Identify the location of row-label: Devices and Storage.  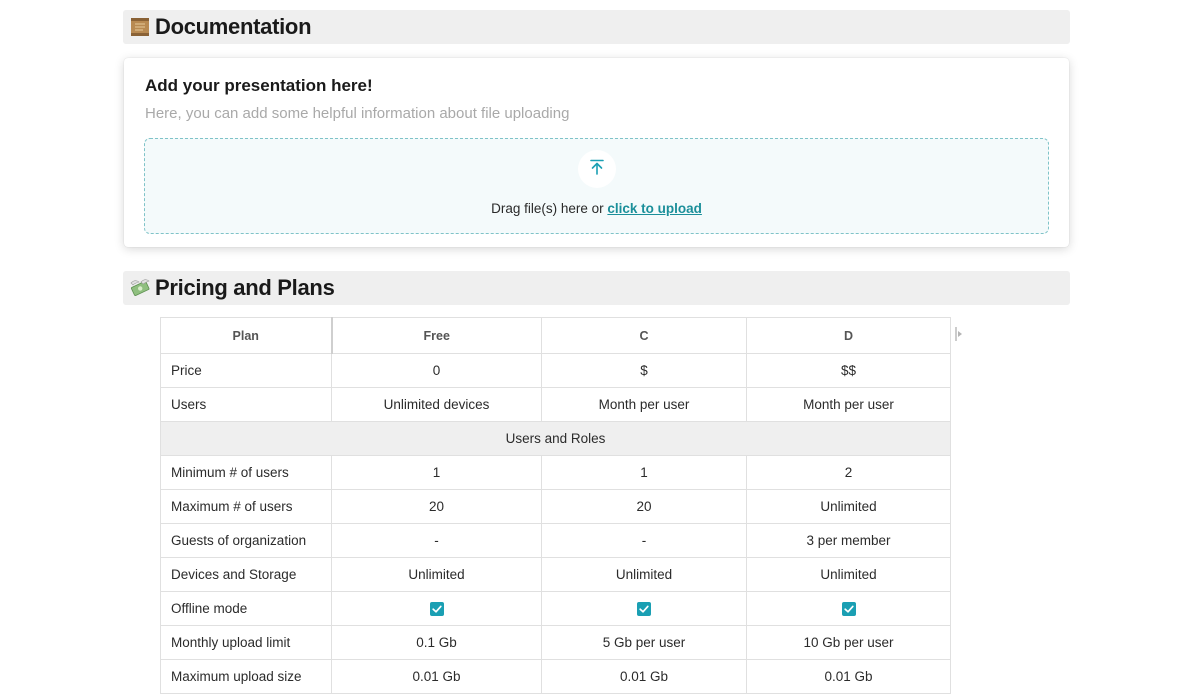
(246, 574).